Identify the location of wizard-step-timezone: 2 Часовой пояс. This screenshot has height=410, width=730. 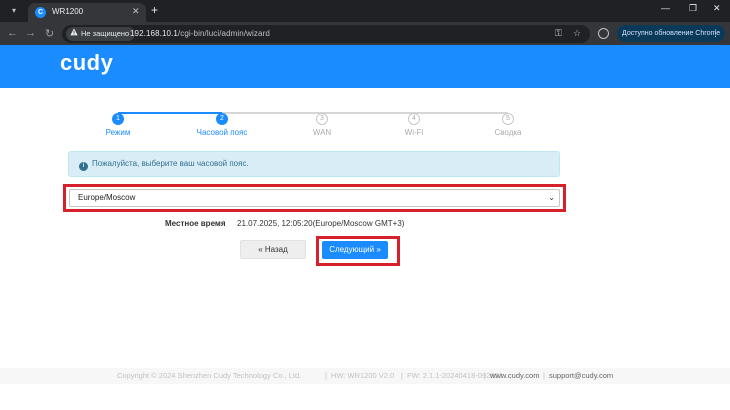
(222, 122).